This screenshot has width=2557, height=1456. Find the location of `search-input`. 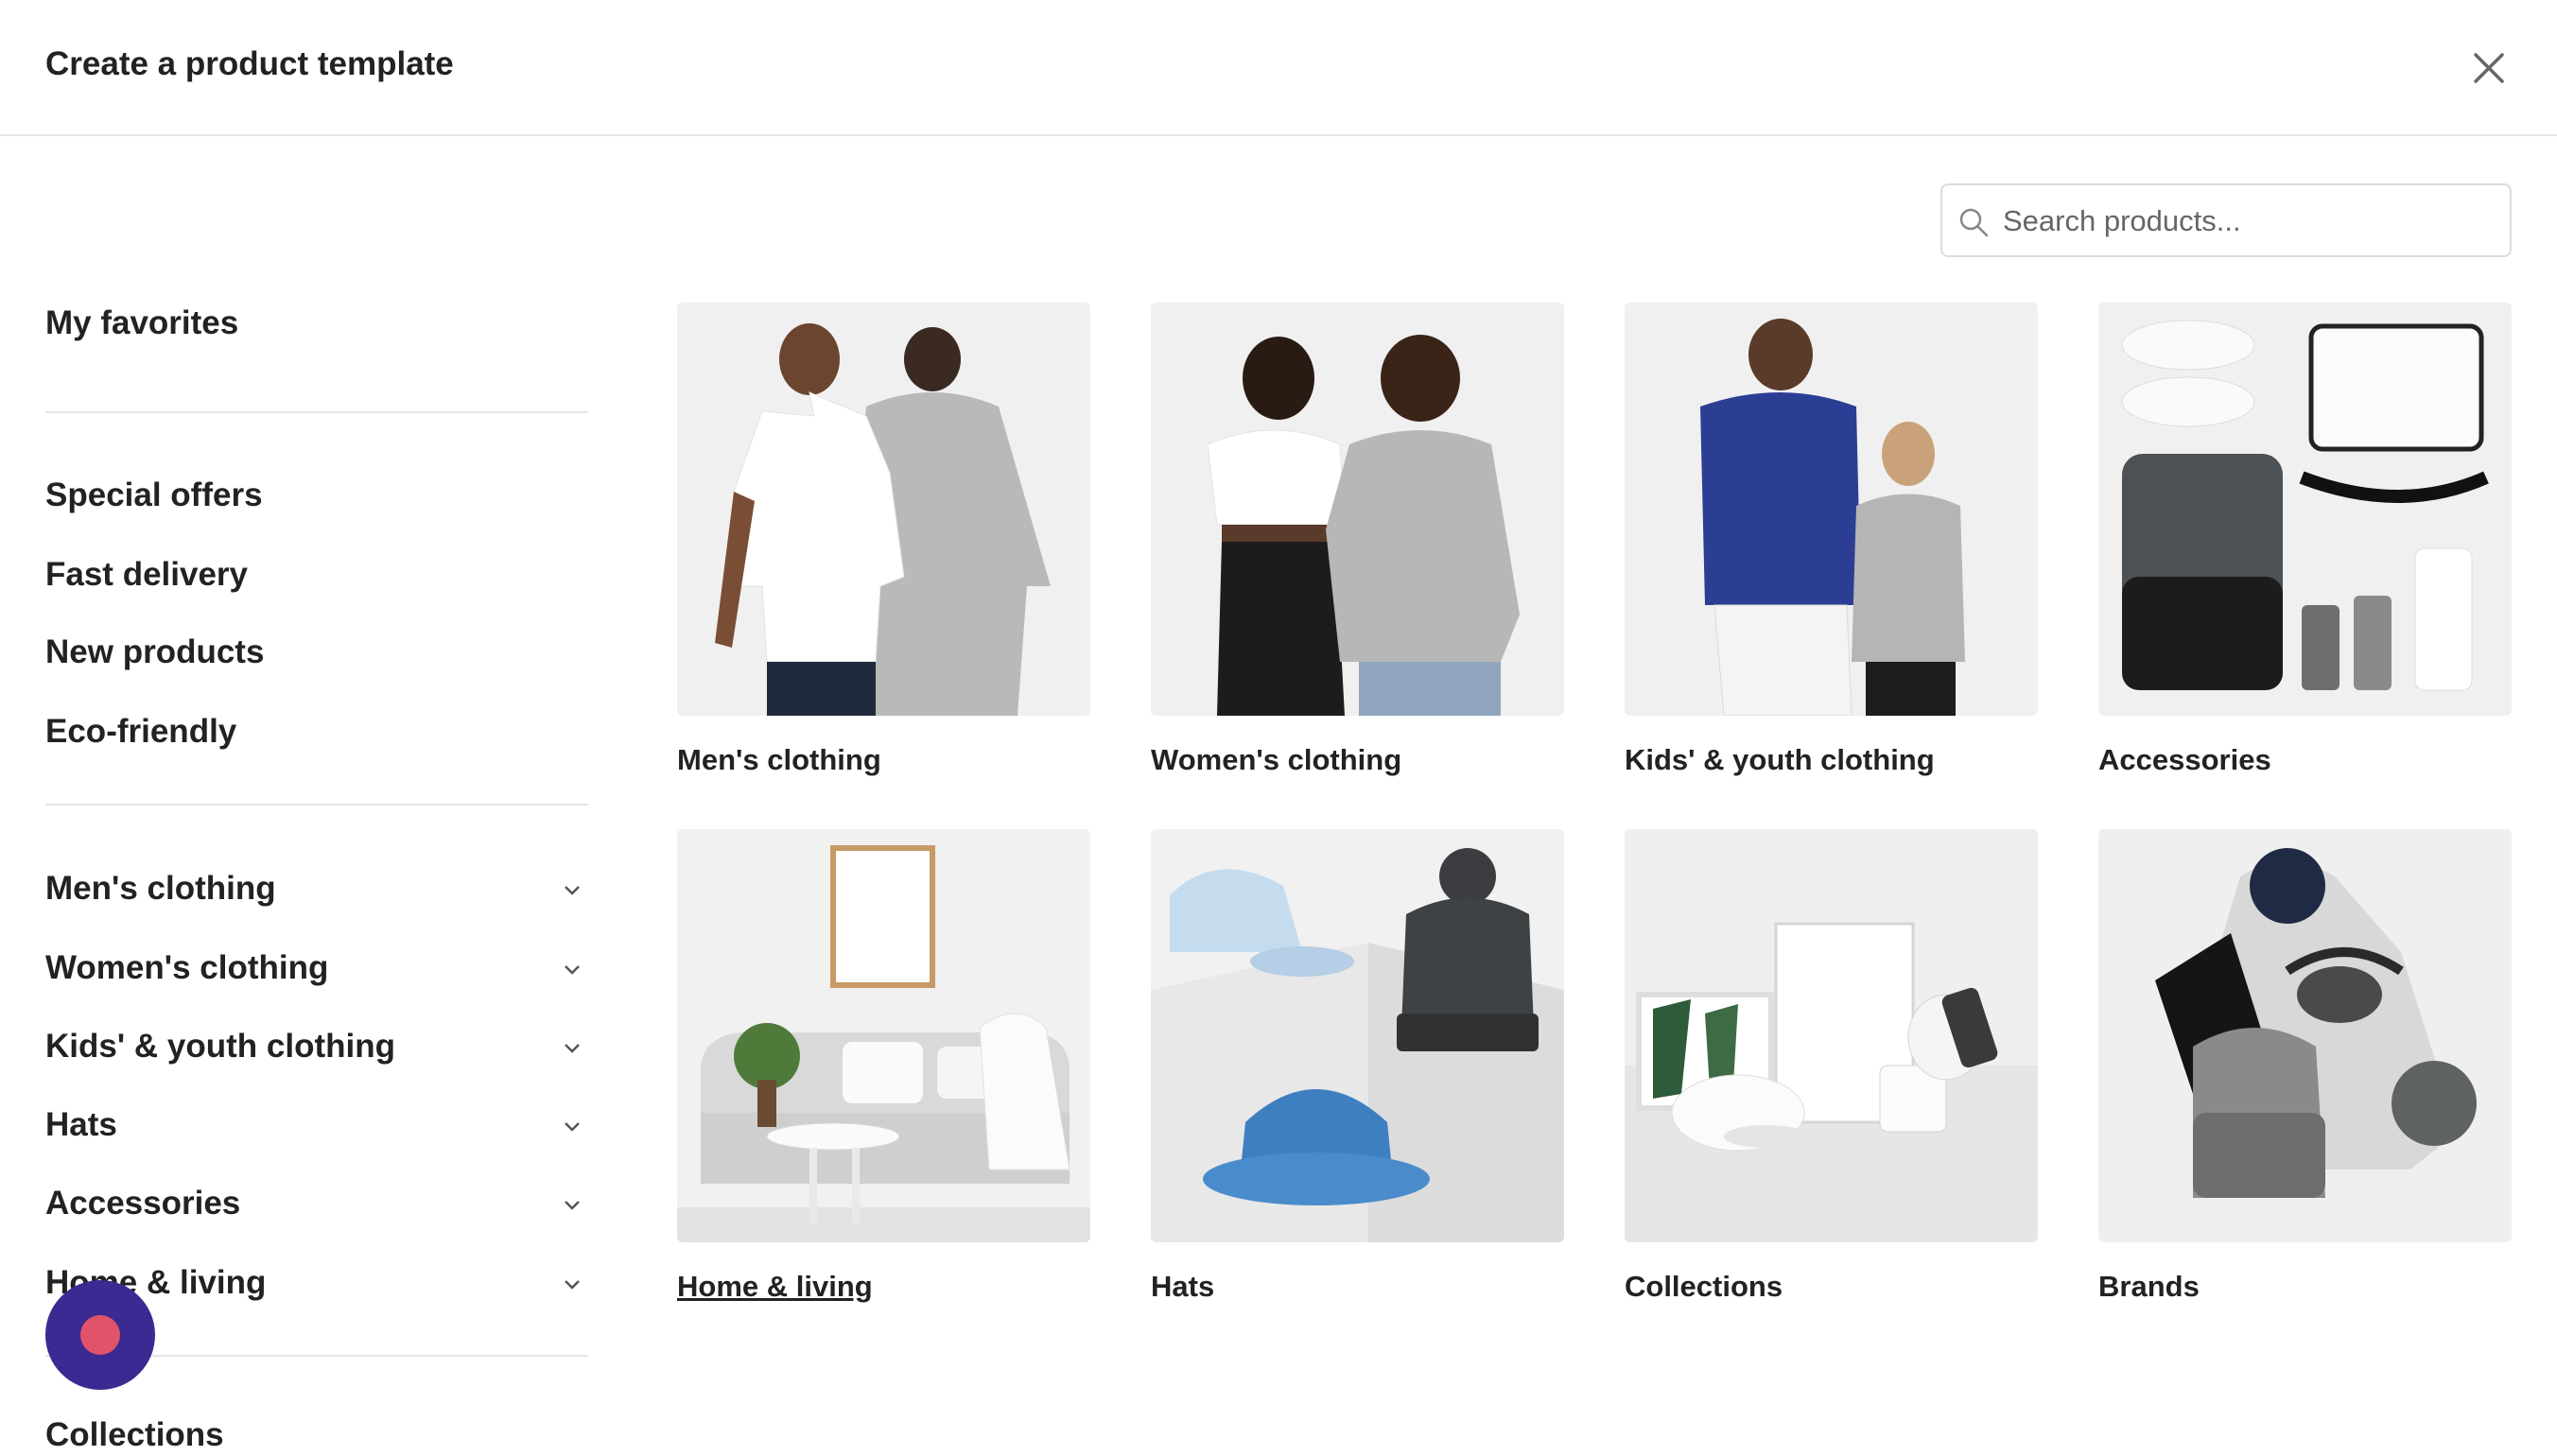

search-input is located at coordinates (2248, 221).